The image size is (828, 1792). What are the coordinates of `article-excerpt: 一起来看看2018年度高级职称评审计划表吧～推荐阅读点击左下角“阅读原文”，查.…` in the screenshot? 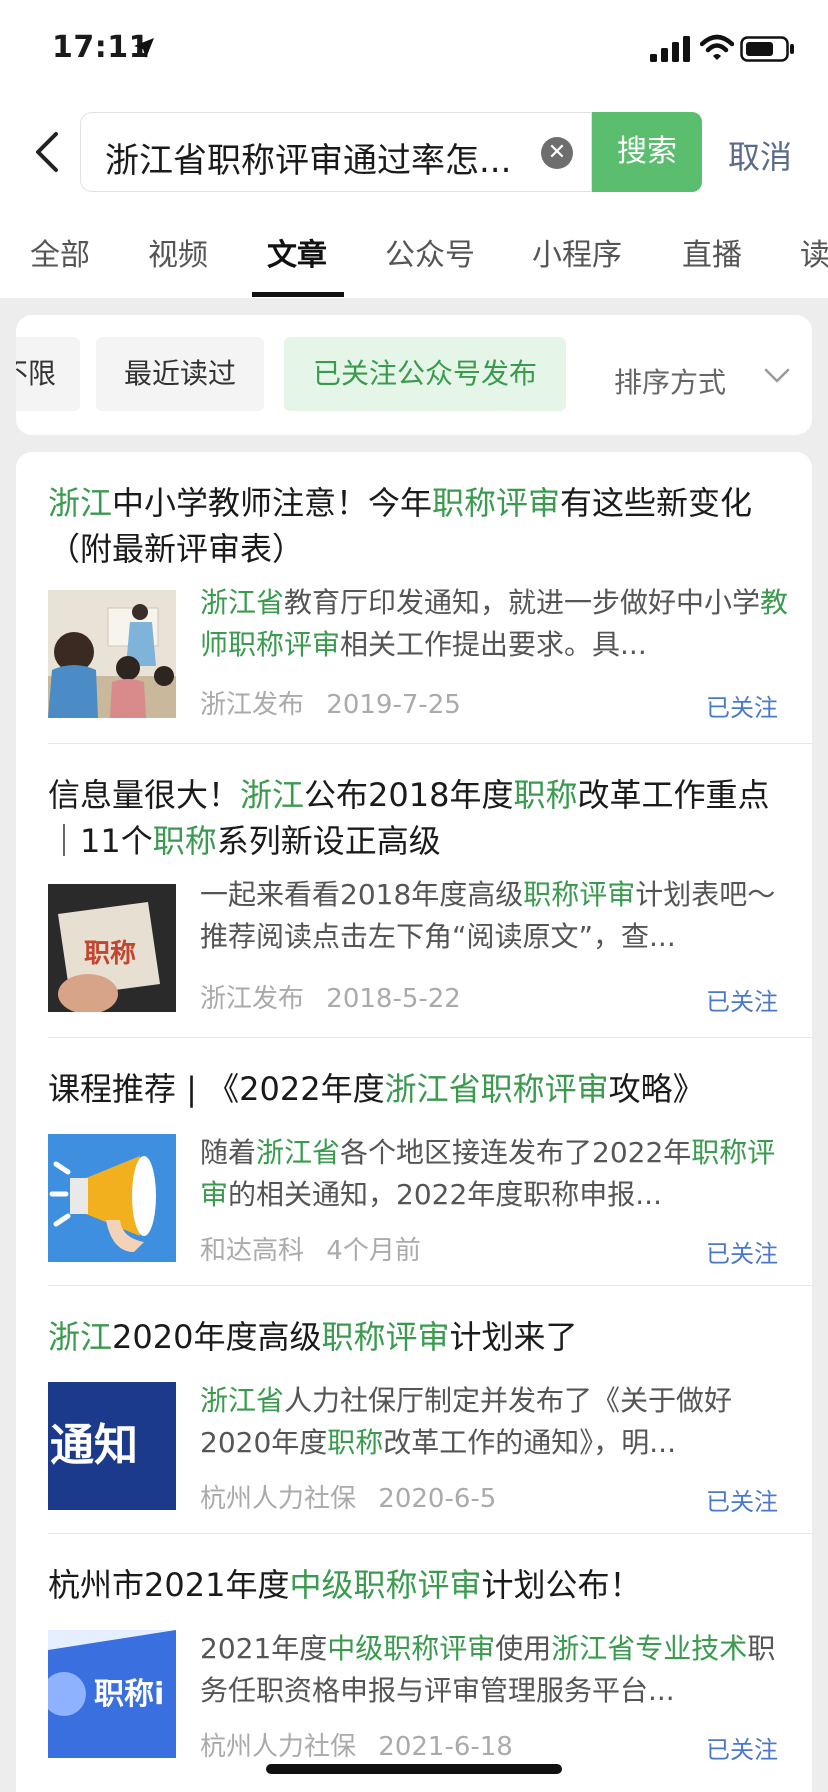 It's located at (488, 915).